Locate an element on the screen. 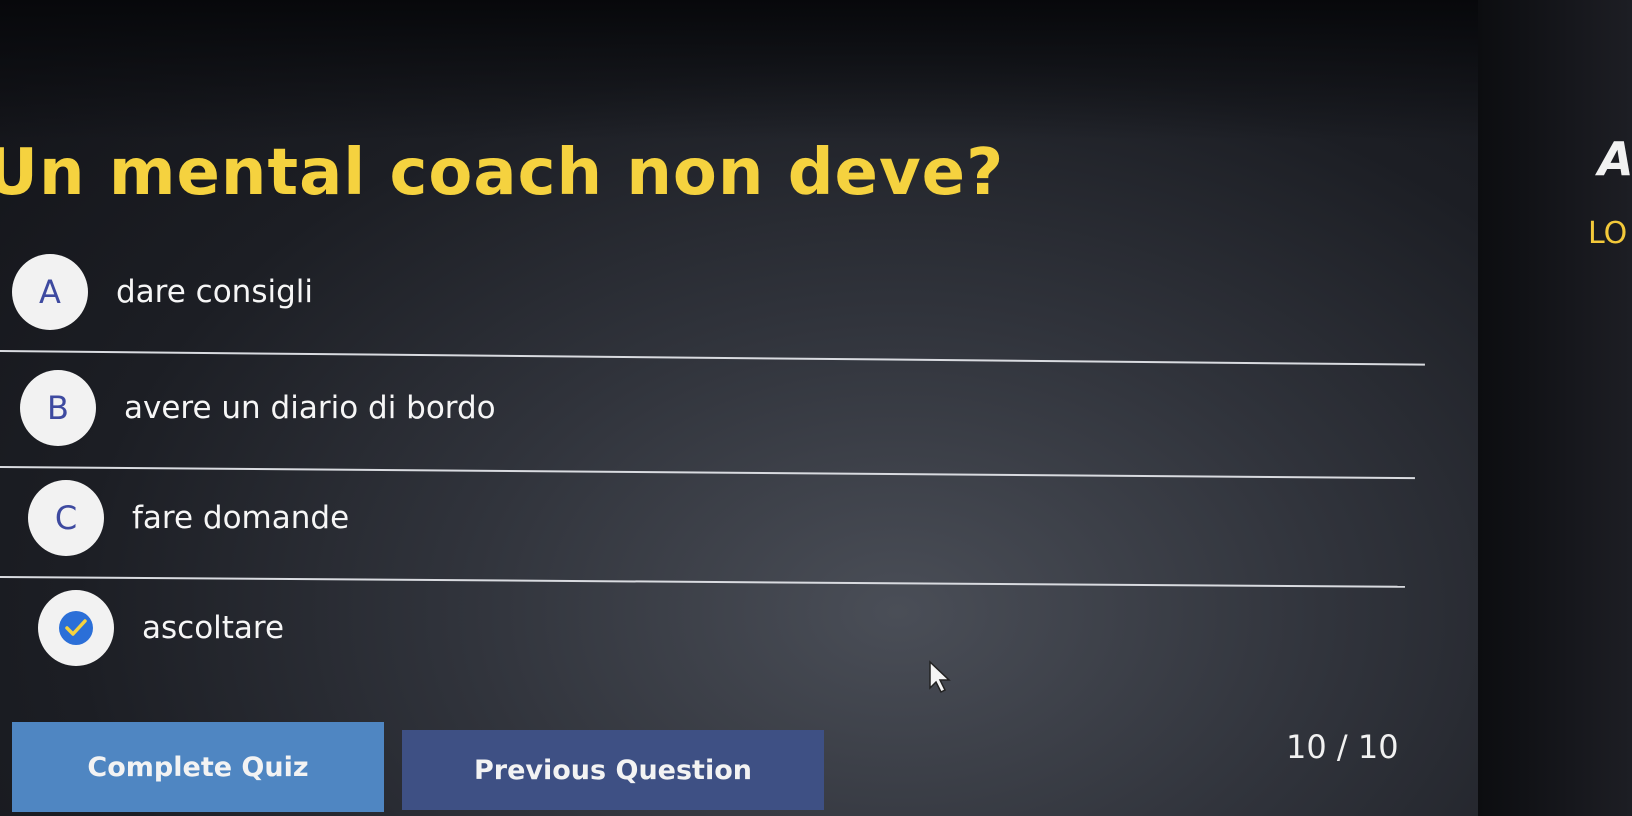 The width and height of the screenshot is (1632, 816). previous-question-button: Previous Question is located at coordinates (613, 770).